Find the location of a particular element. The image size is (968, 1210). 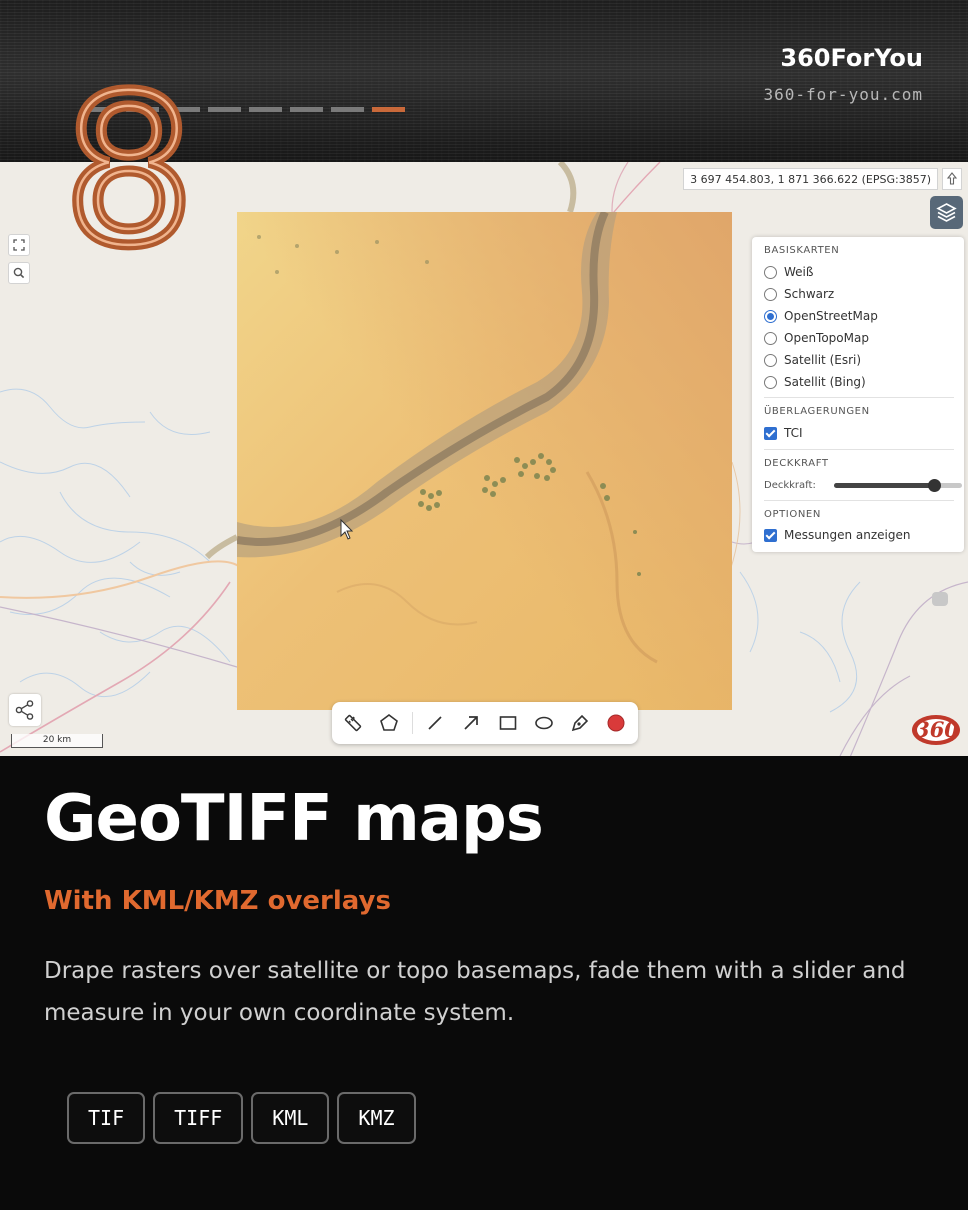

drawing-toolbar is located at coordinates (485, 723).